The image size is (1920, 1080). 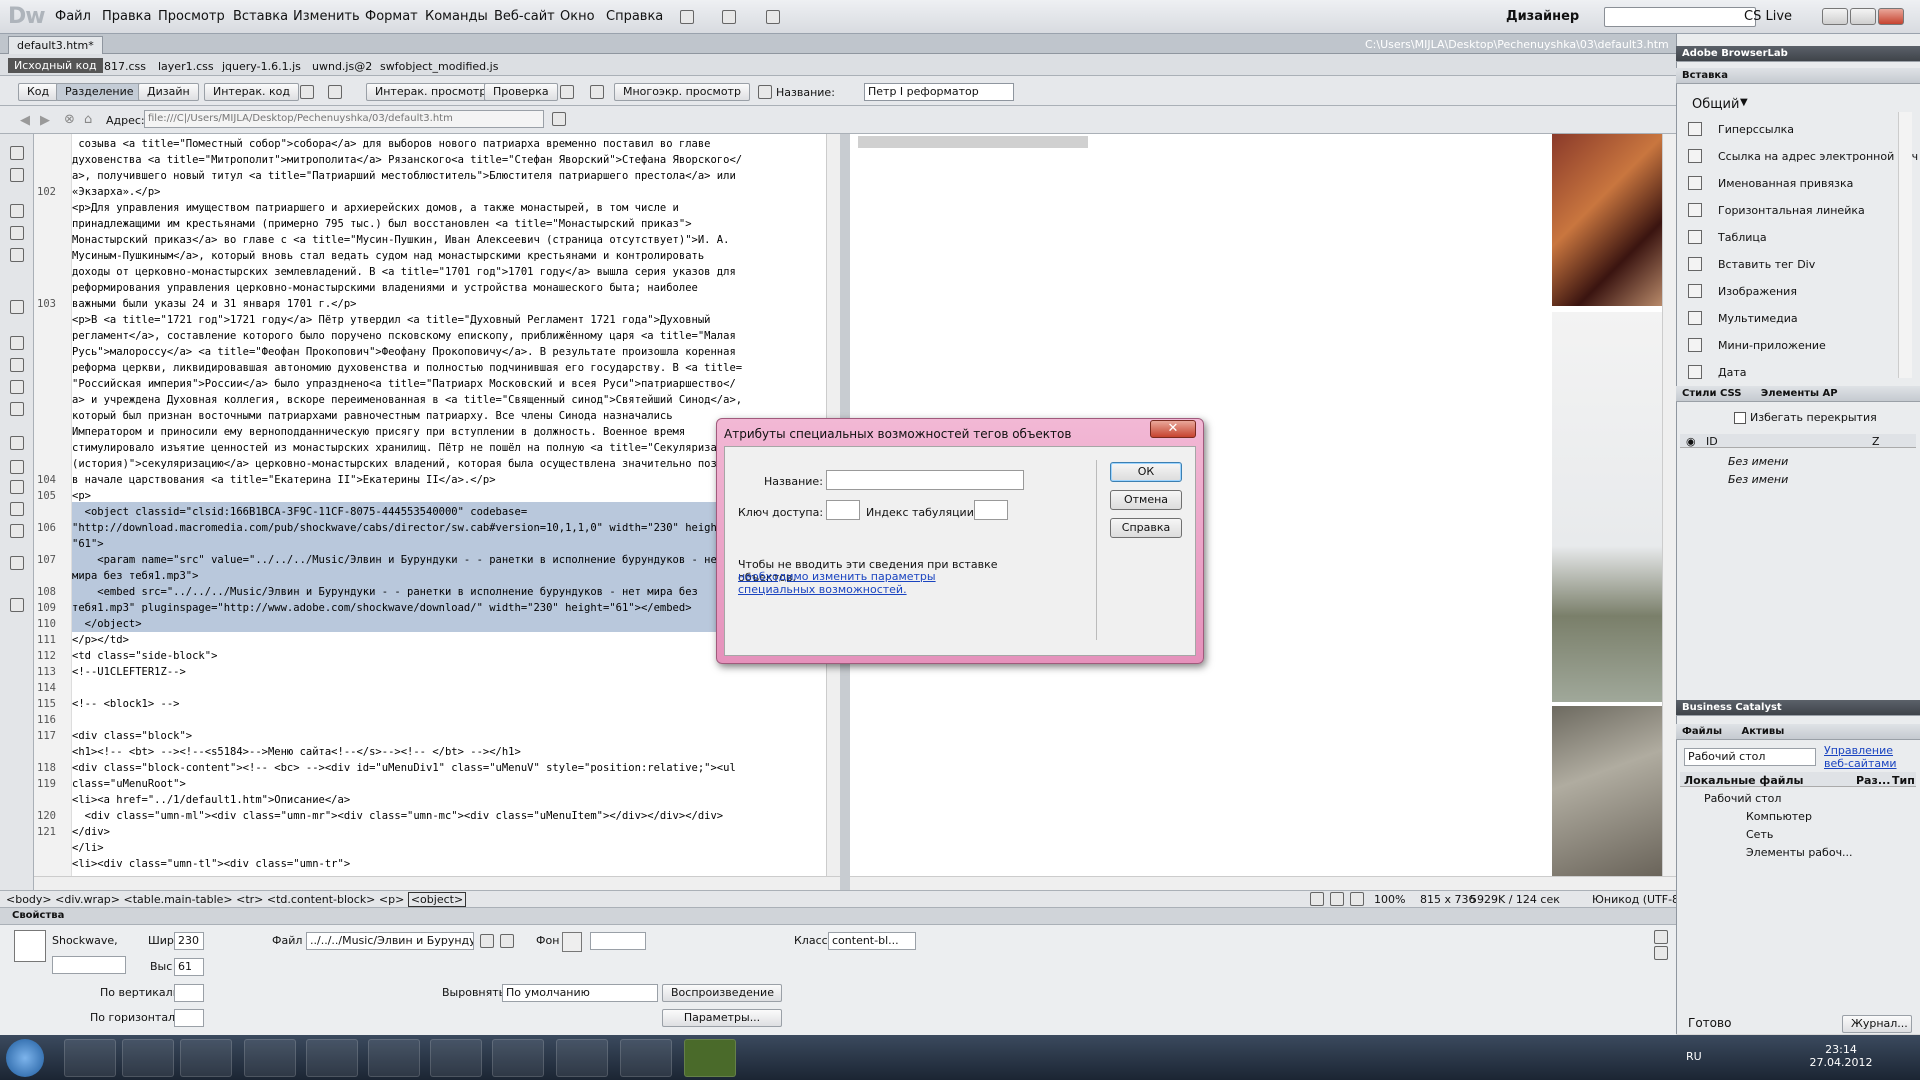 What do you see at coordinates (17, 467) in the screenshot?
I see `recent-snippets-icon` at bounding box center [17, 467].